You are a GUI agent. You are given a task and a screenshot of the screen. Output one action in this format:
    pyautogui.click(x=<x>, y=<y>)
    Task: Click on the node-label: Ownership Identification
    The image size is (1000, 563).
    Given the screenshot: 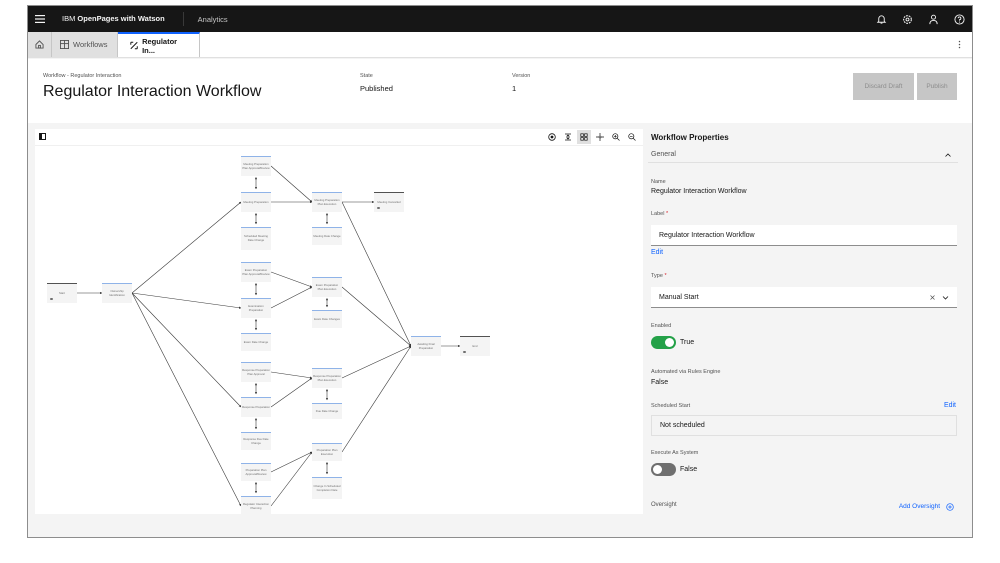 What is the action you would take?
    pyautogui.click(x=117, y=292)
    